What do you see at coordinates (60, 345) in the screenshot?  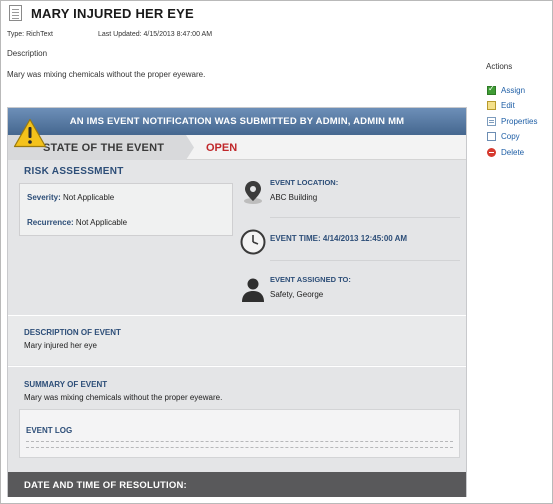 I see `description-of-event-text: Mary injured her eye` at bounding box center [60, 345].